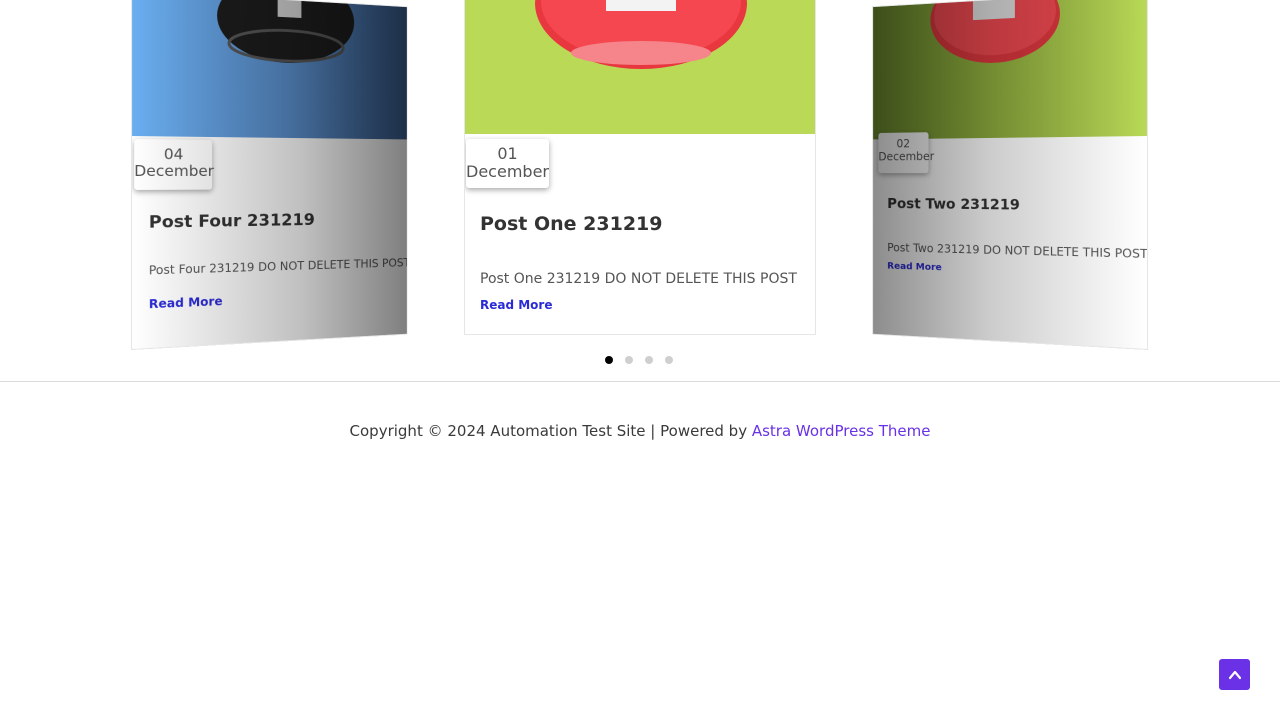  Describe the element at coordinates (278, 267) in the screenshot. I see `post-excerpt: Post Four 231219 DO NOT DELETE THIS POST` at that location.